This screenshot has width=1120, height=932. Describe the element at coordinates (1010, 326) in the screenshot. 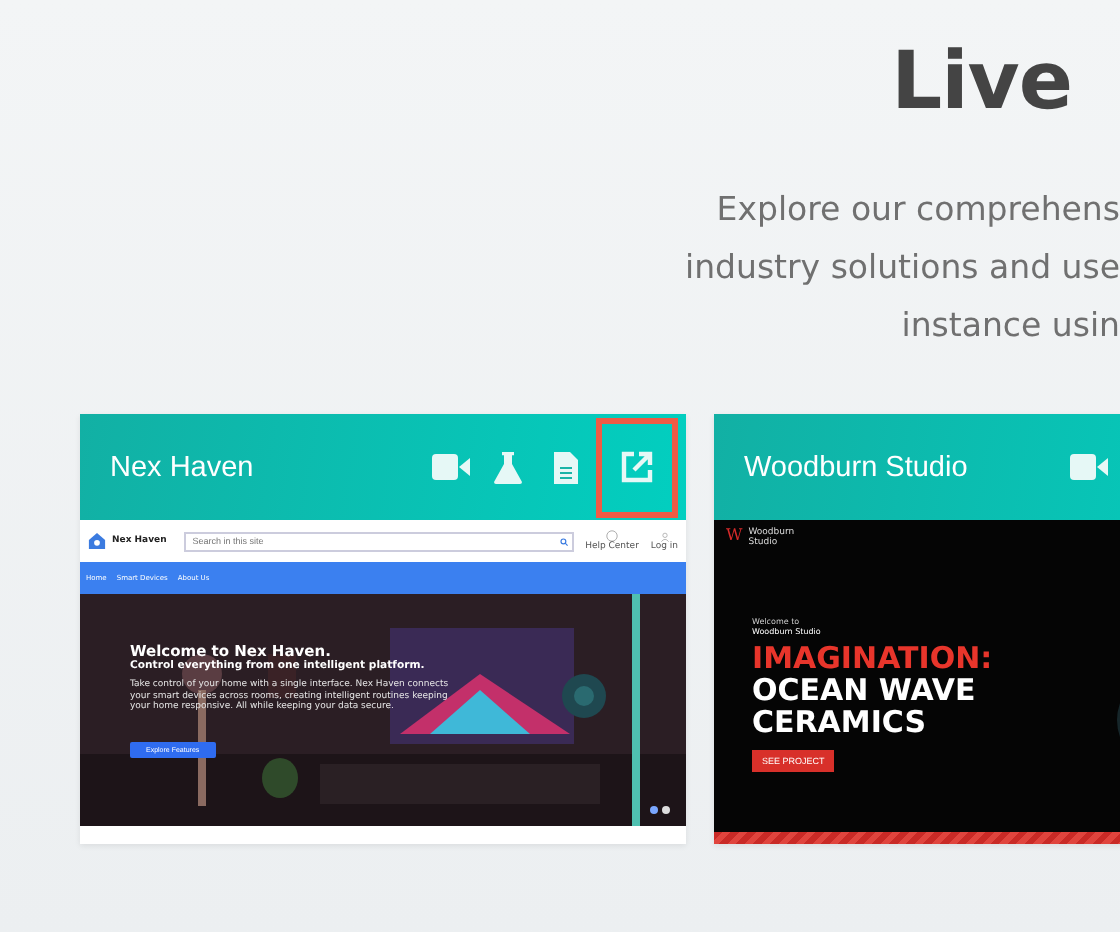

I see `intro-text-line: instance usin` at that location.